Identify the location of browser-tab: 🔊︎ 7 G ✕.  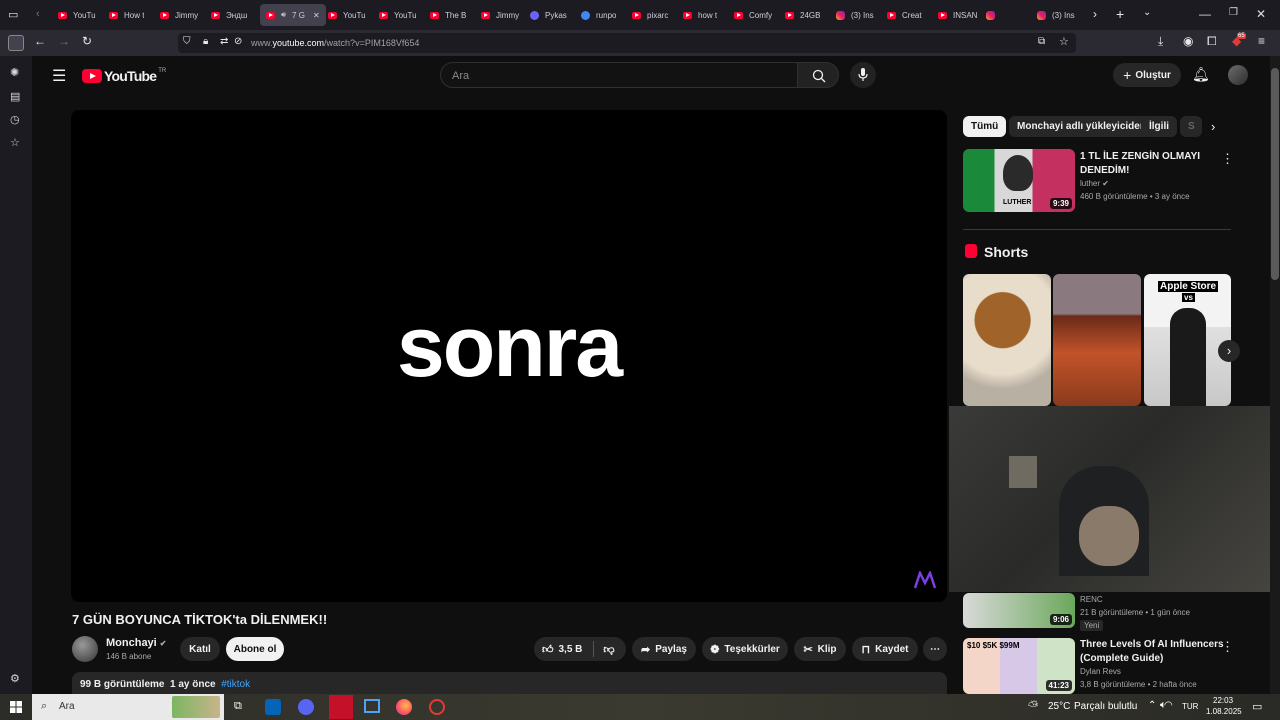
(293, 15).